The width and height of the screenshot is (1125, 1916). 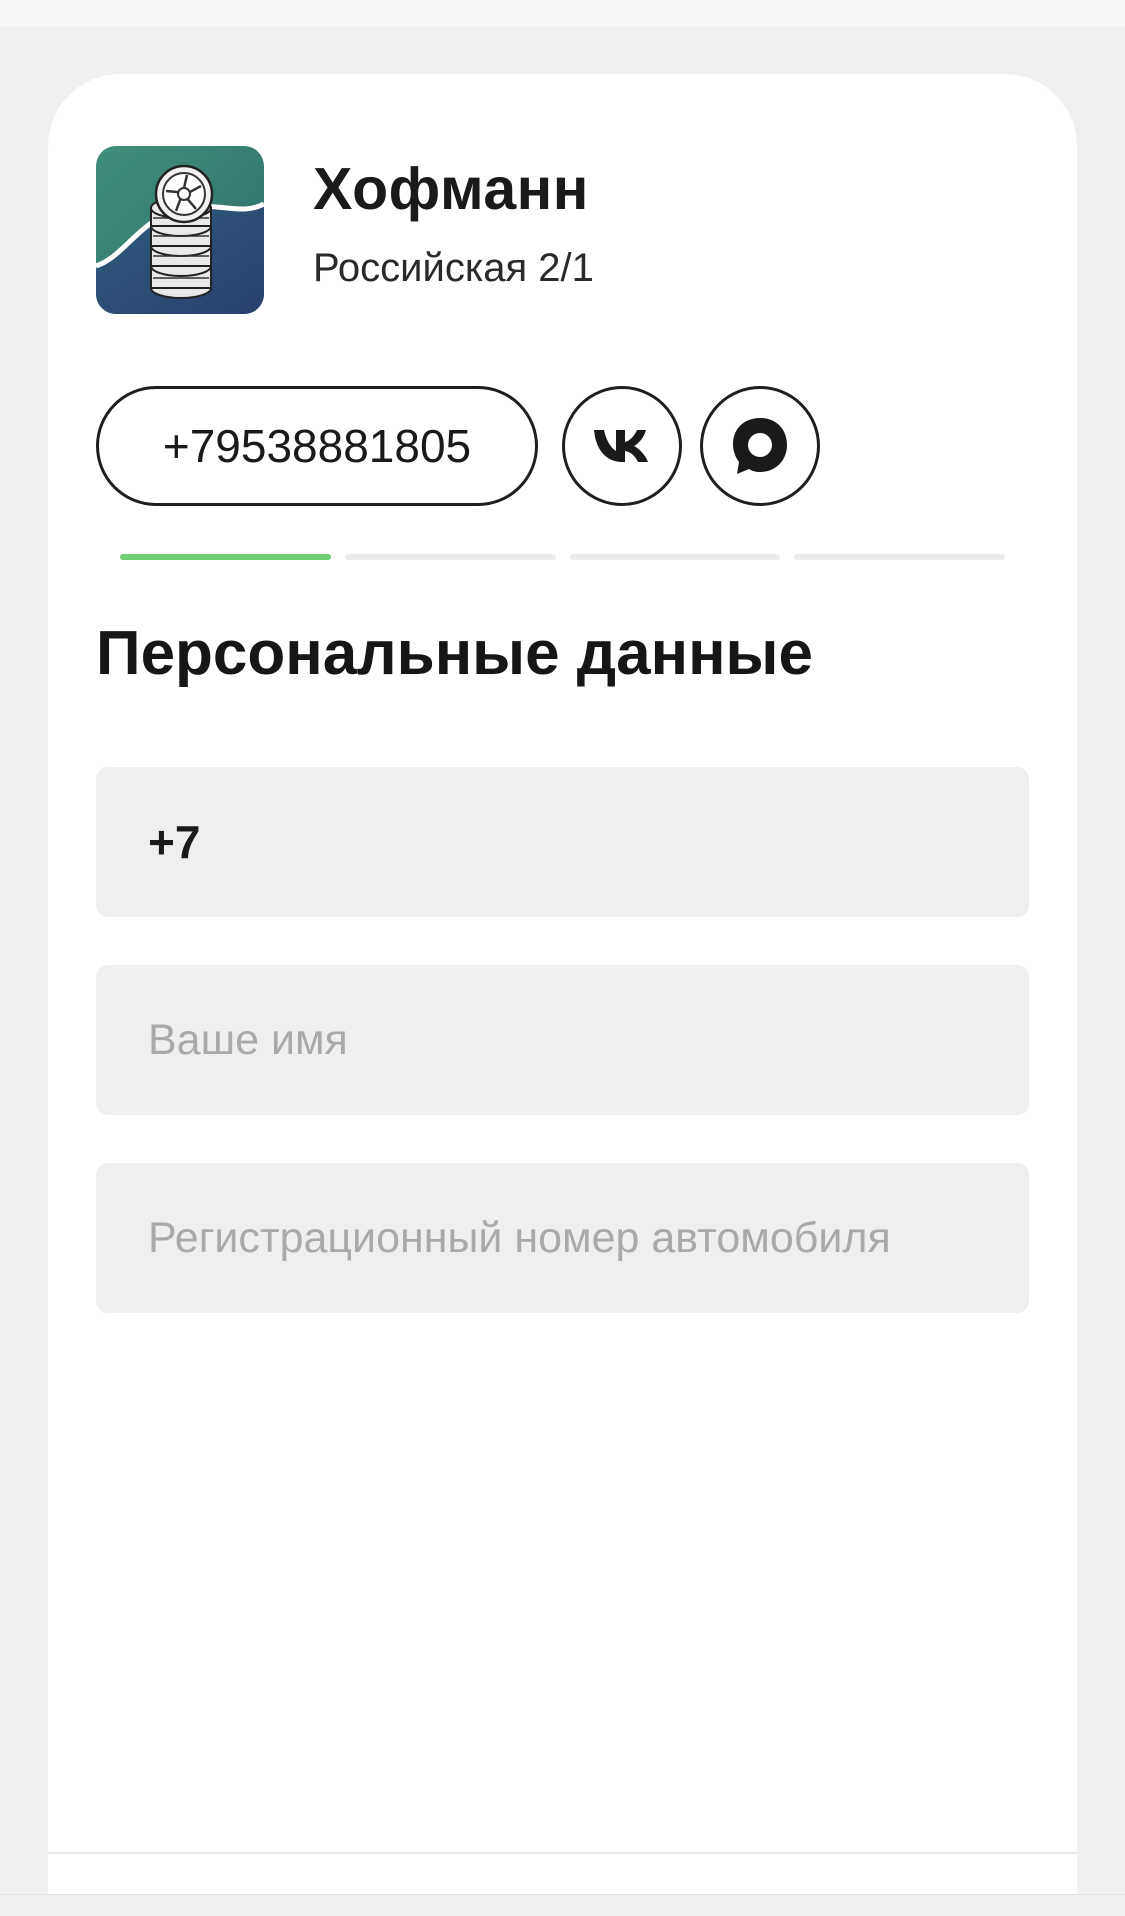 I want to click on chat-bubble-icon, so click(x=760, y=446).